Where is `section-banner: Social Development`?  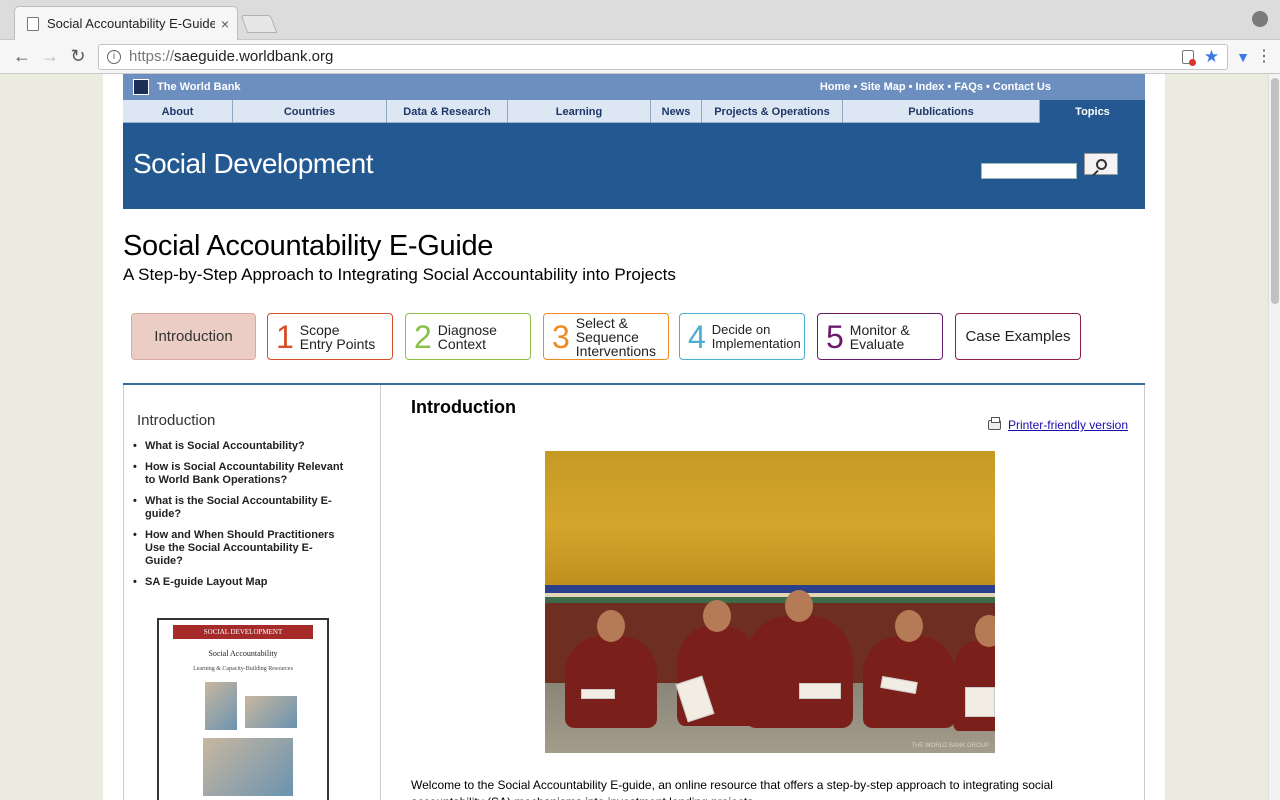
section-banner: Social Development is located at coordinates (634, 166).